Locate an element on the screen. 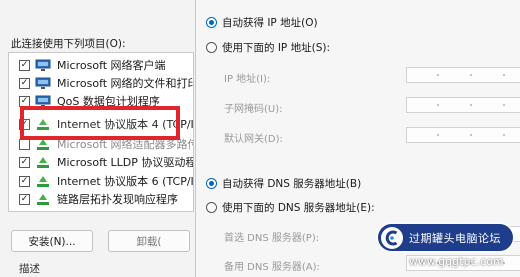 This screenshot has height=277, width=520. ip-address-input is located at coordinates (463, 75).